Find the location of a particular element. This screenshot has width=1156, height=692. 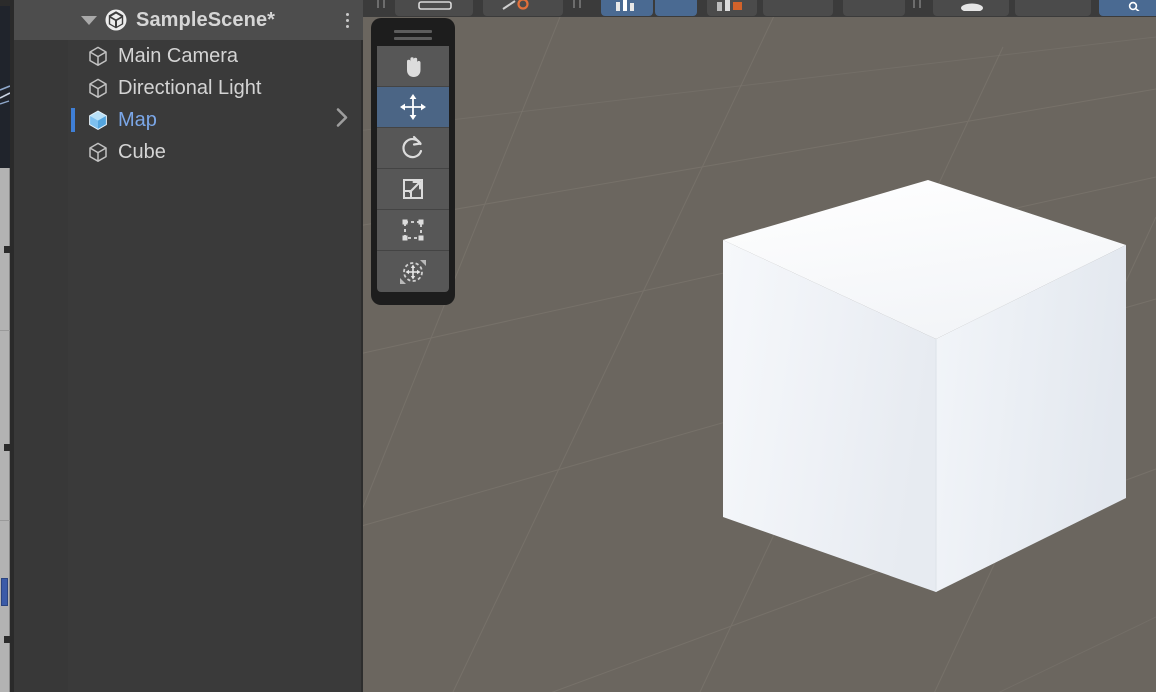

editor-top-toolbar is located at coordinates (759, 8).